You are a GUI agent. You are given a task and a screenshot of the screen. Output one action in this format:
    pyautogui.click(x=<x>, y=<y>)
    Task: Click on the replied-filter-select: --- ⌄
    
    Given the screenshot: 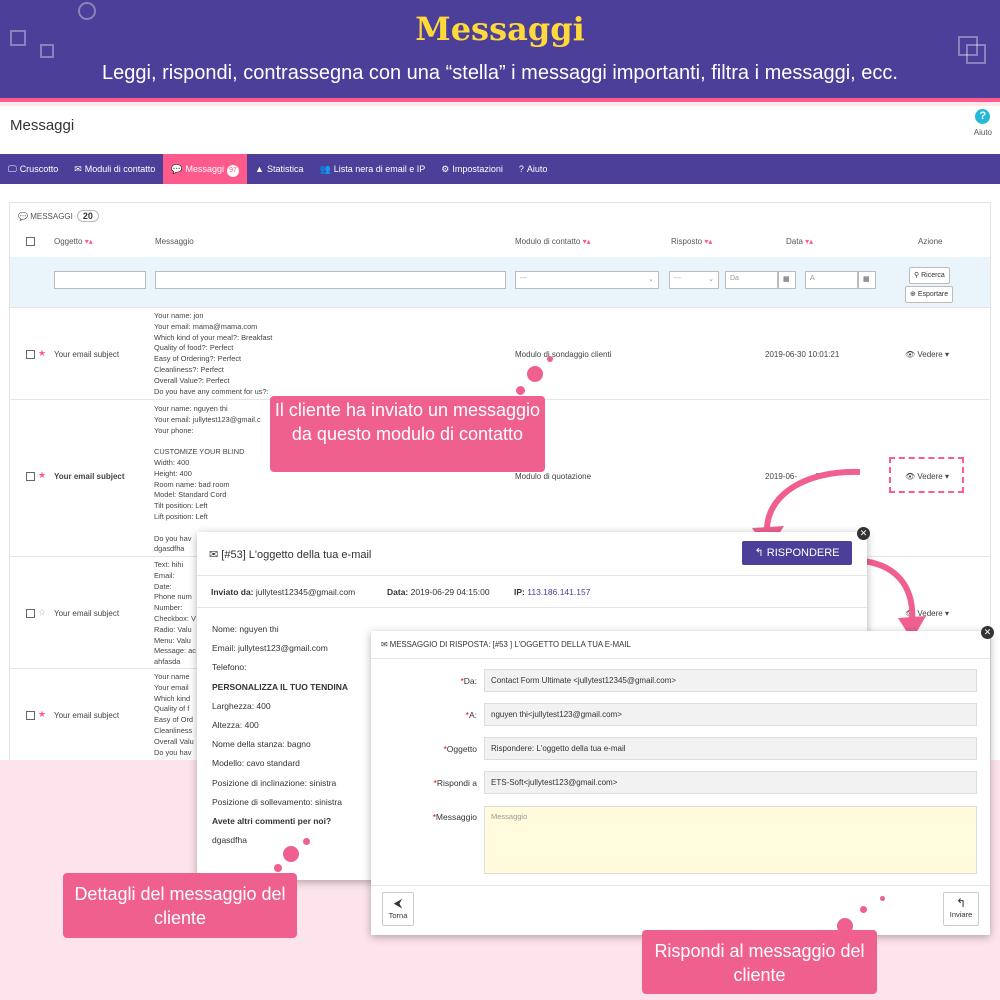 What is the action you would take?
    pyautogui.click(x=694, y=280)
    